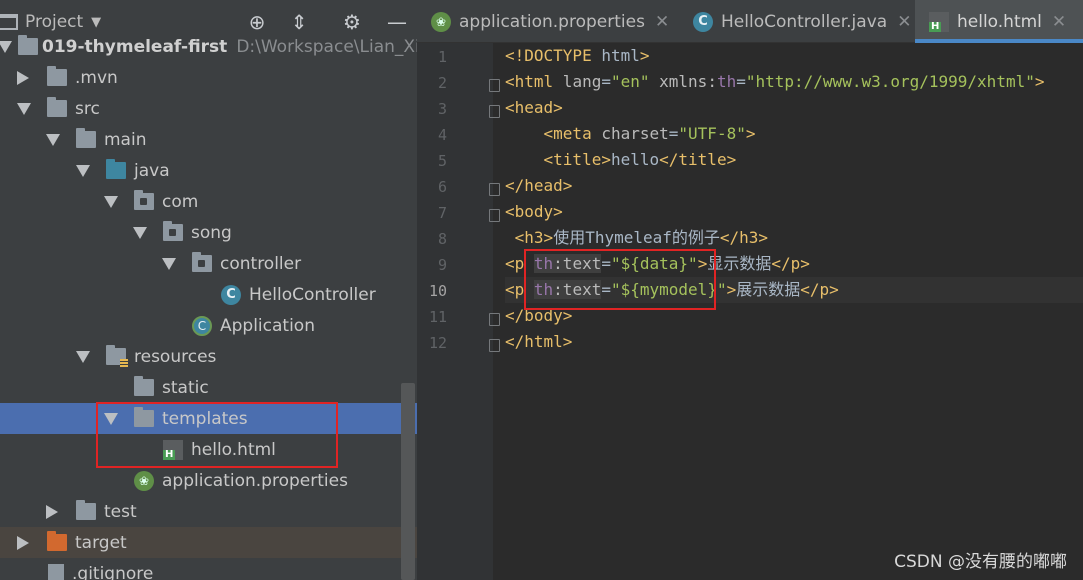 This screenshot has width=1083, height=580. Describe the element at coordinates (442, 57) in the screenshot. I see `line-number: 1` at that location.